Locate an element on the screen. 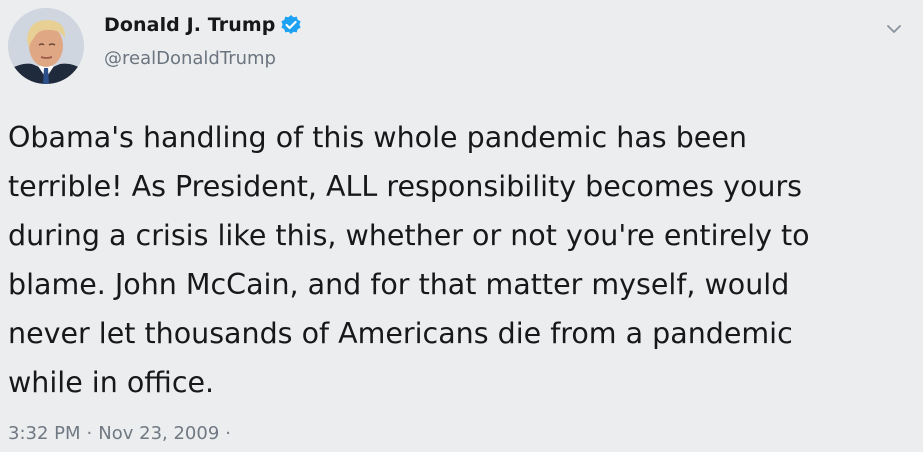  avatar-portrait-icon is located at coordinates (46, 46).